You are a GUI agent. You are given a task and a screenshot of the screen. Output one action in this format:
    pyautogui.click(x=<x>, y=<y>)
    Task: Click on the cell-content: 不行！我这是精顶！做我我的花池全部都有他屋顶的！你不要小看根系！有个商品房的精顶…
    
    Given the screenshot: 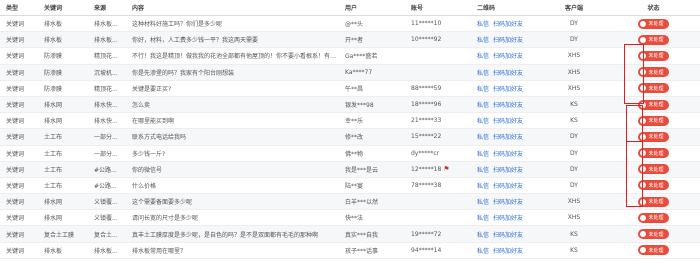 What is the action you would take?
    pyautogui.click(x=232, y=56)
    